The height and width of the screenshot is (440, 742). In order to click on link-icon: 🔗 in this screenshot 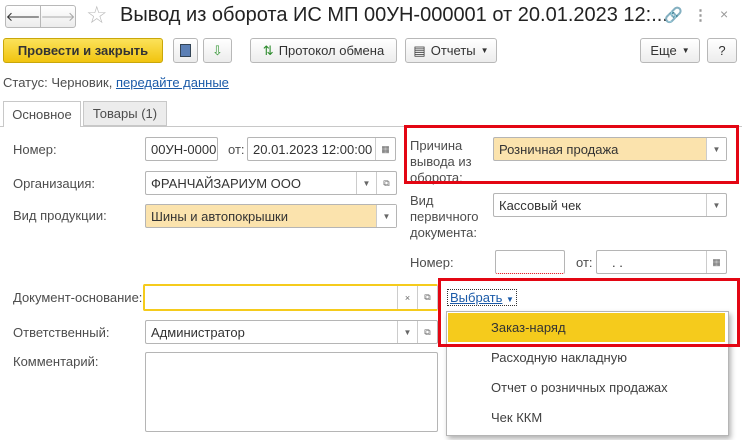, I will do `click(673, 15)`.